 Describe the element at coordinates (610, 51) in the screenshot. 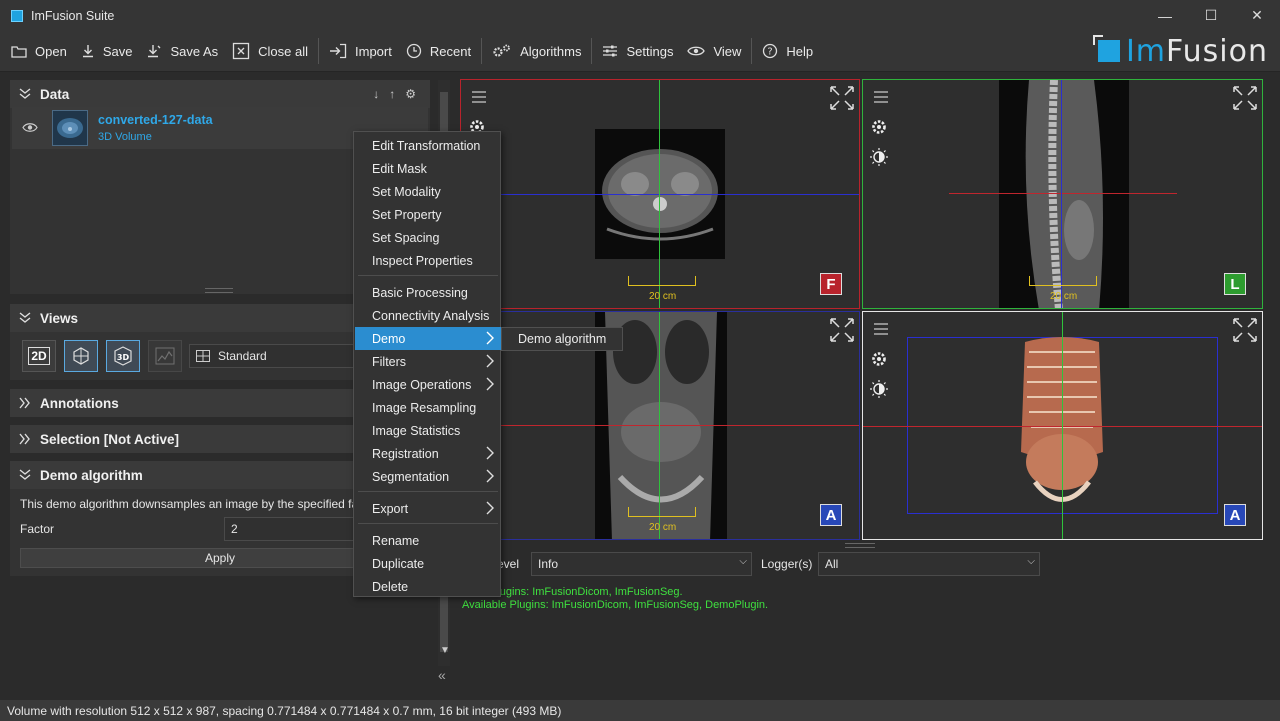

I see `sliders-icon` at that location.